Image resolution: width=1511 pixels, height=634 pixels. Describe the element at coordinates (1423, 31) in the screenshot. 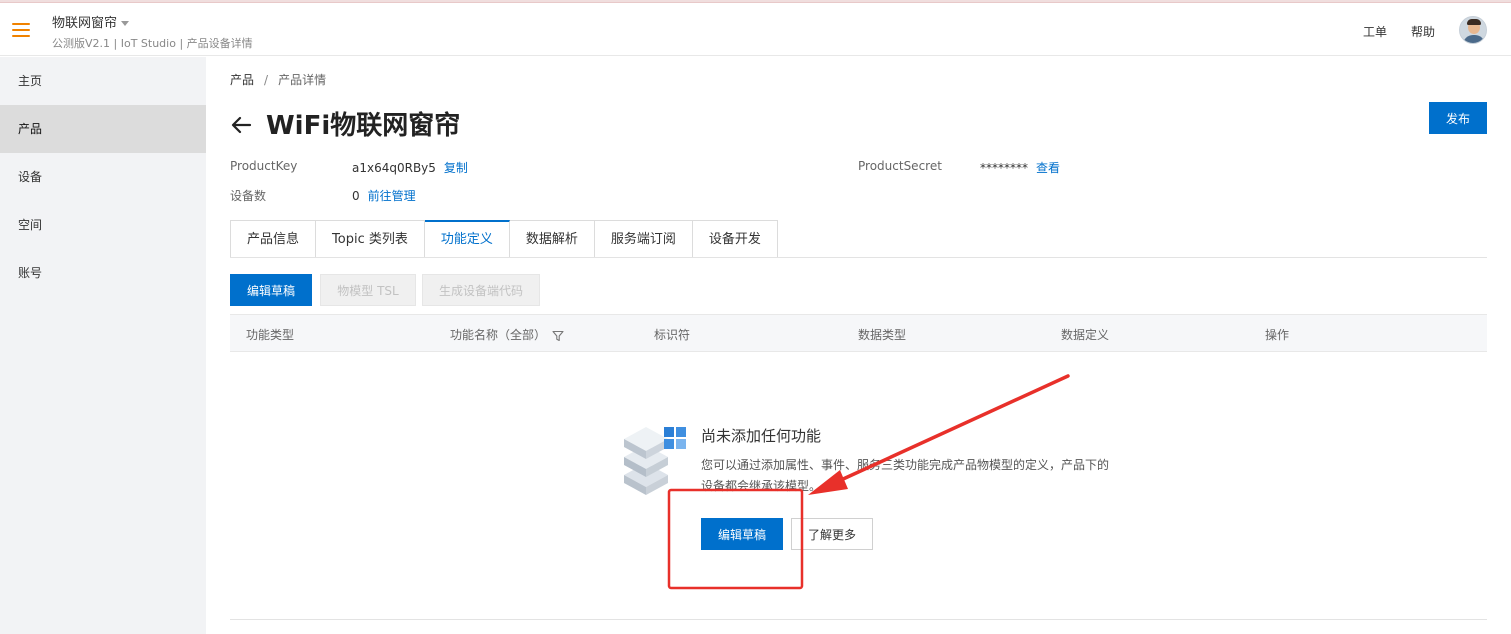

I see `help-link: 帮助` at that location.